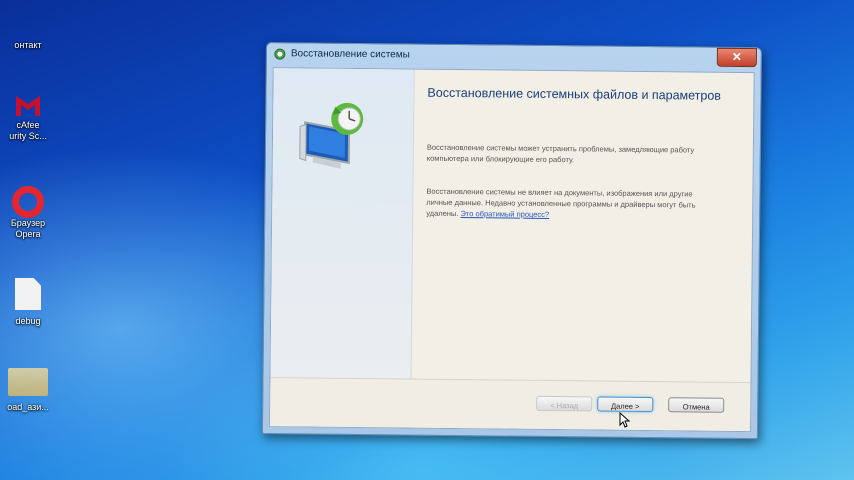 Image resolution: width=854 pixels, height=480 pixels. What do you see at coordinates (28, 202) in the screenshot?
I see `opera-icon` at bounding box center [28, 202].